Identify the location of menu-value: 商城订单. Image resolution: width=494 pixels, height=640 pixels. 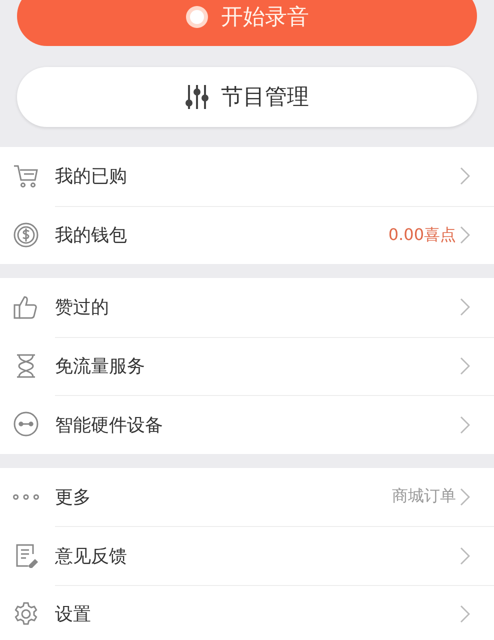
(424, 497).